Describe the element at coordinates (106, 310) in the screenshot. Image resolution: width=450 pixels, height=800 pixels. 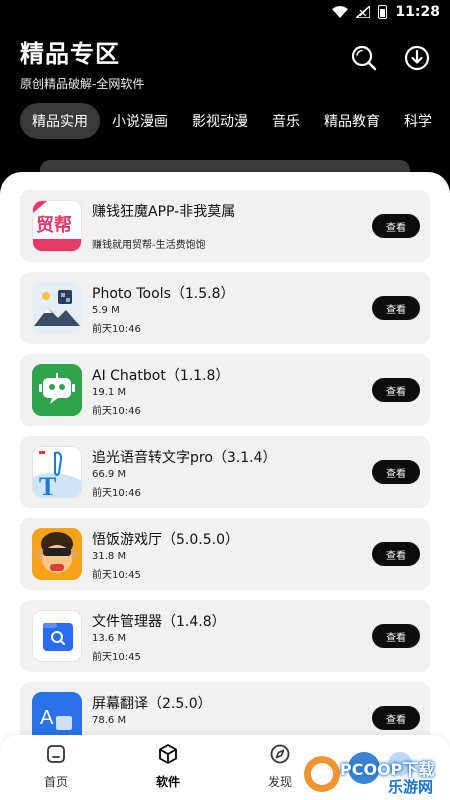
I see `app-size: 5.9 M` at that location.